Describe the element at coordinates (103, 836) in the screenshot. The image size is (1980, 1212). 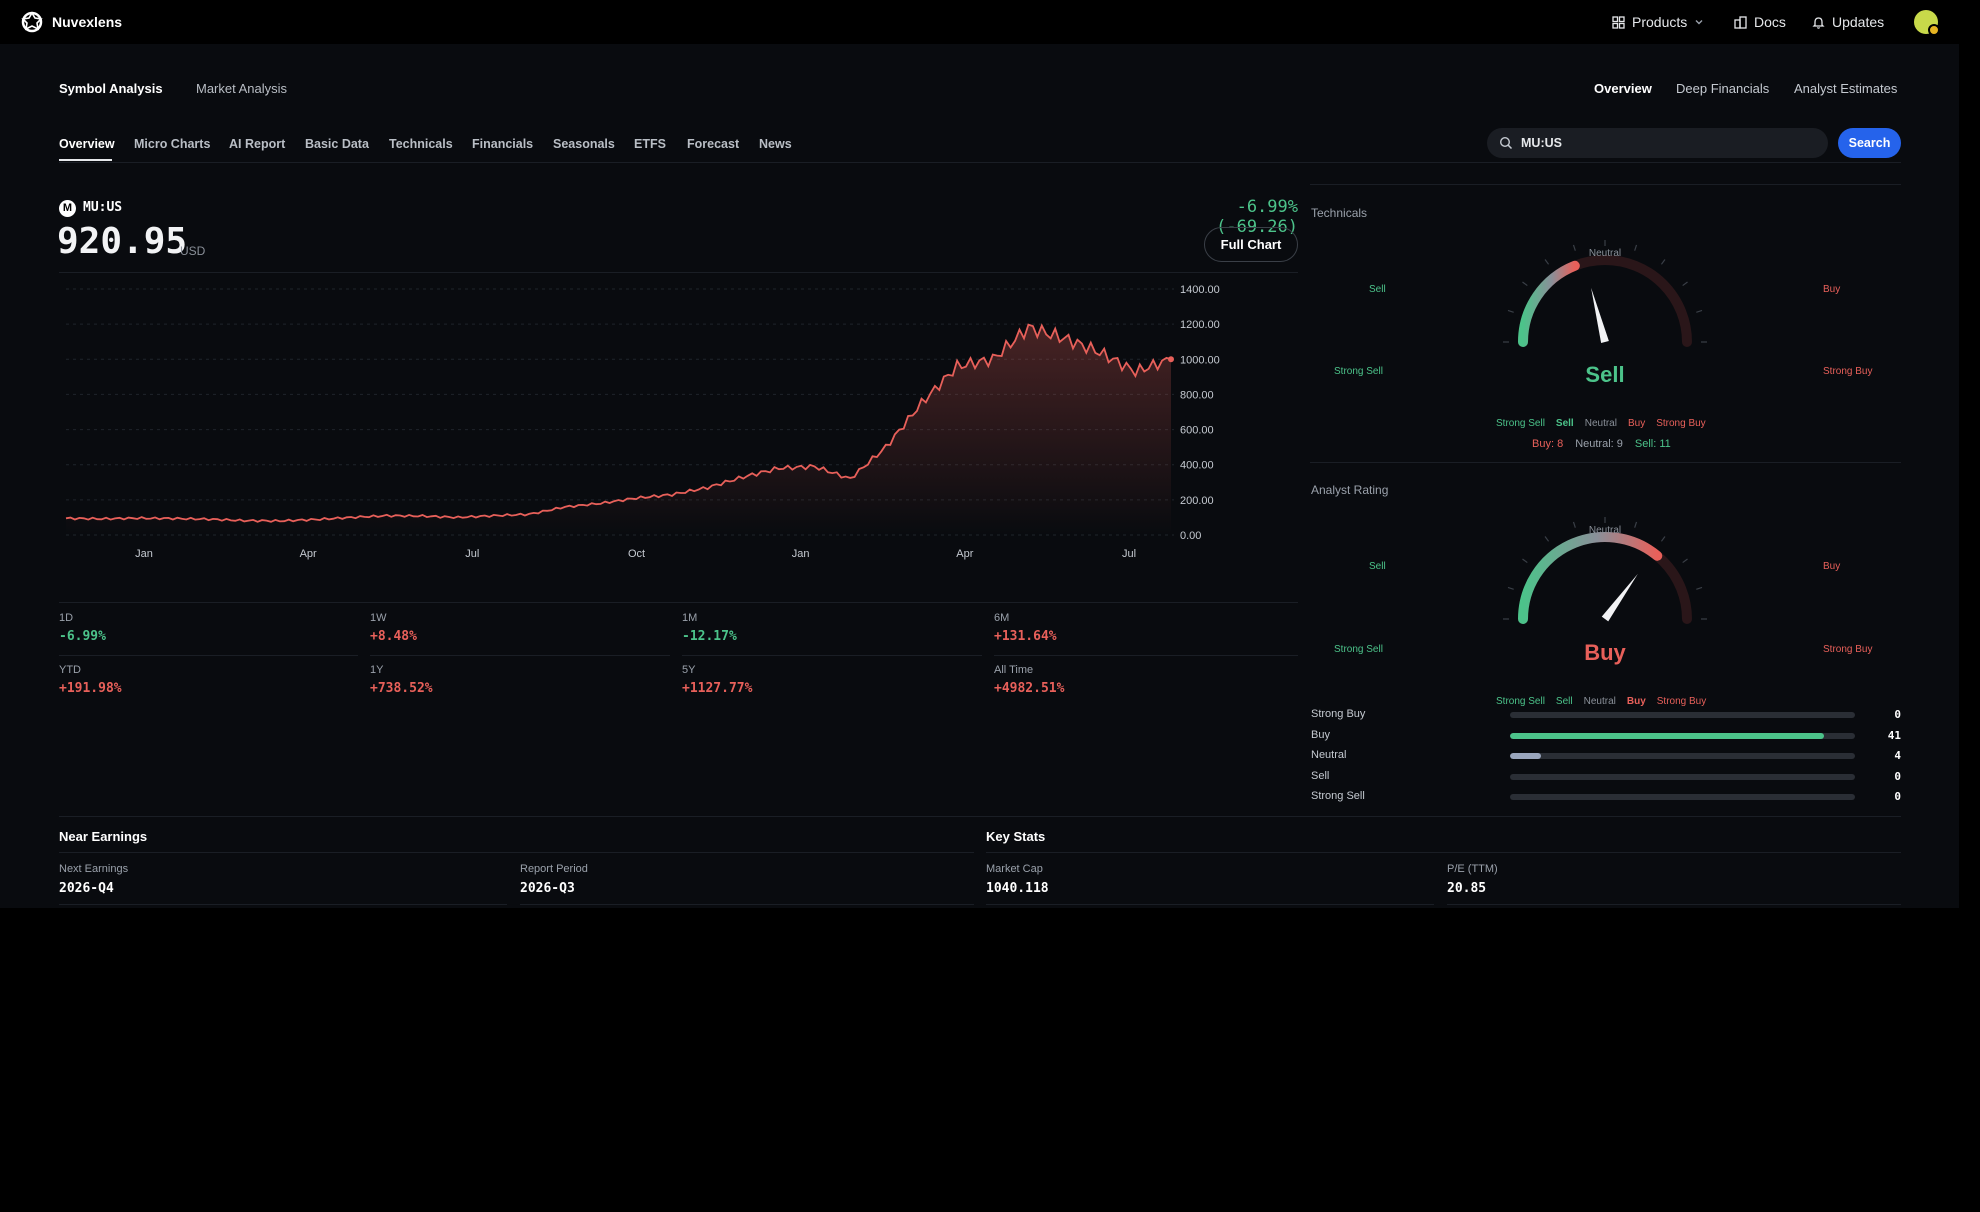
I see `near-earnings-title: Near Earnings` at that location.